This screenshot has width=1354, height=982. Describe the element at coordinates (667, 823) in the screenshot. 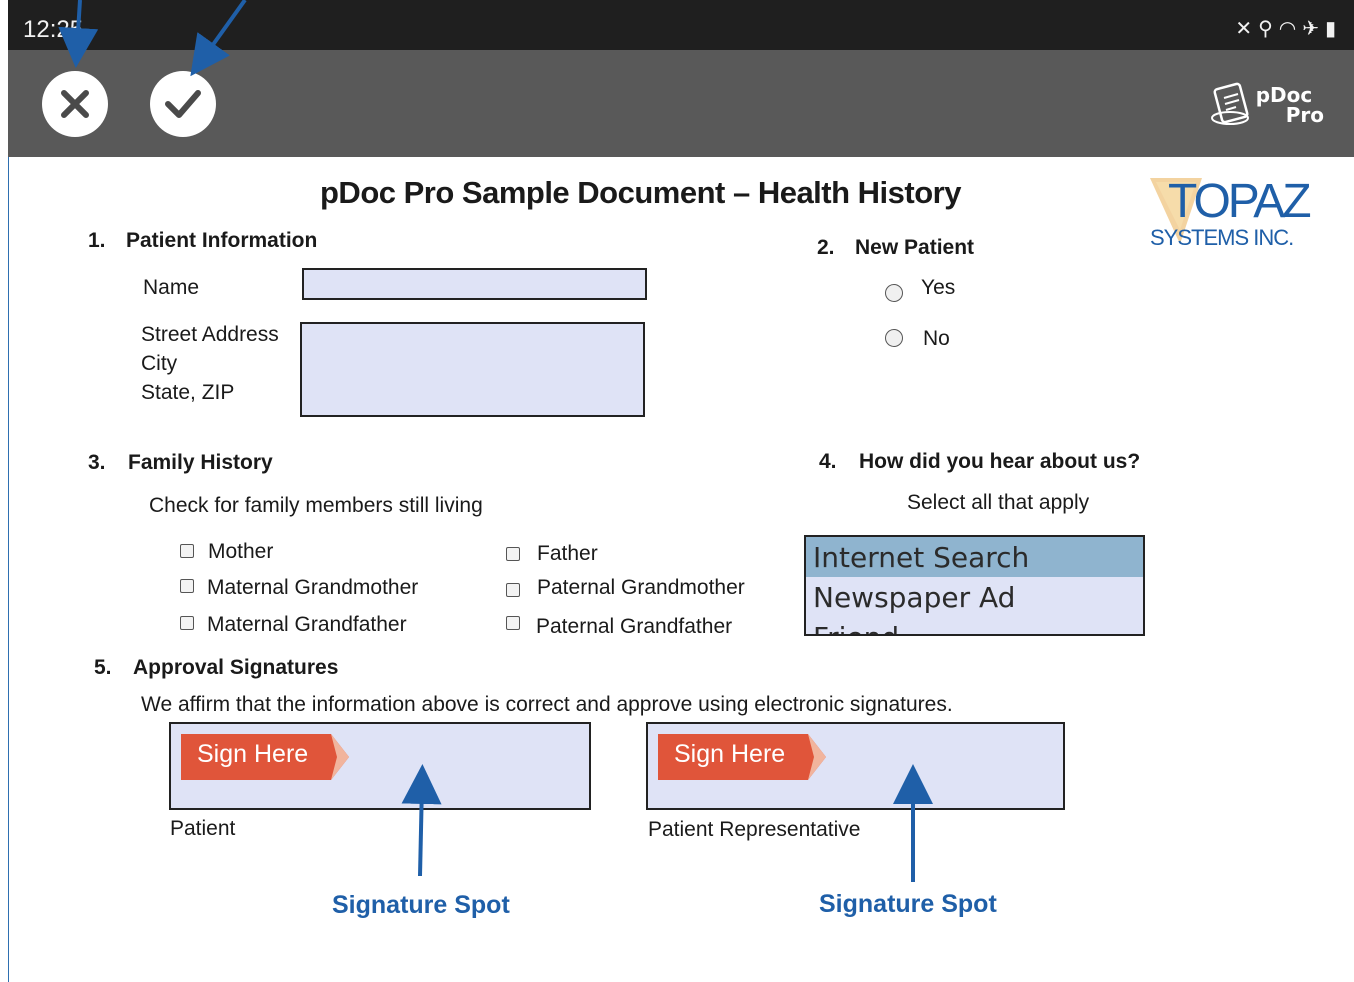

I see `signature-annotation-arrows` at that location.